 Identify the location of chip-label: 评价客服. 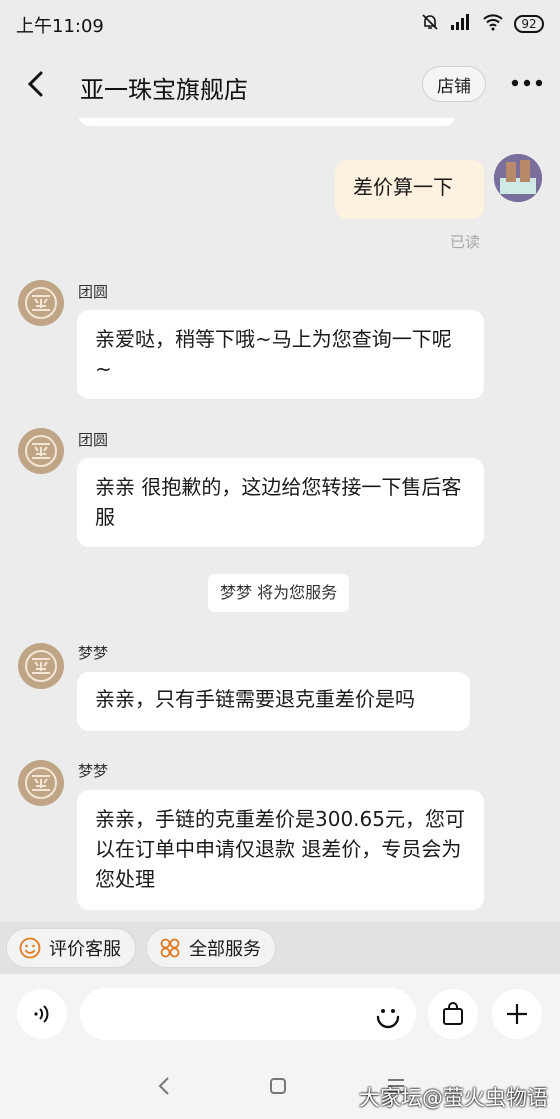
(85, 949).